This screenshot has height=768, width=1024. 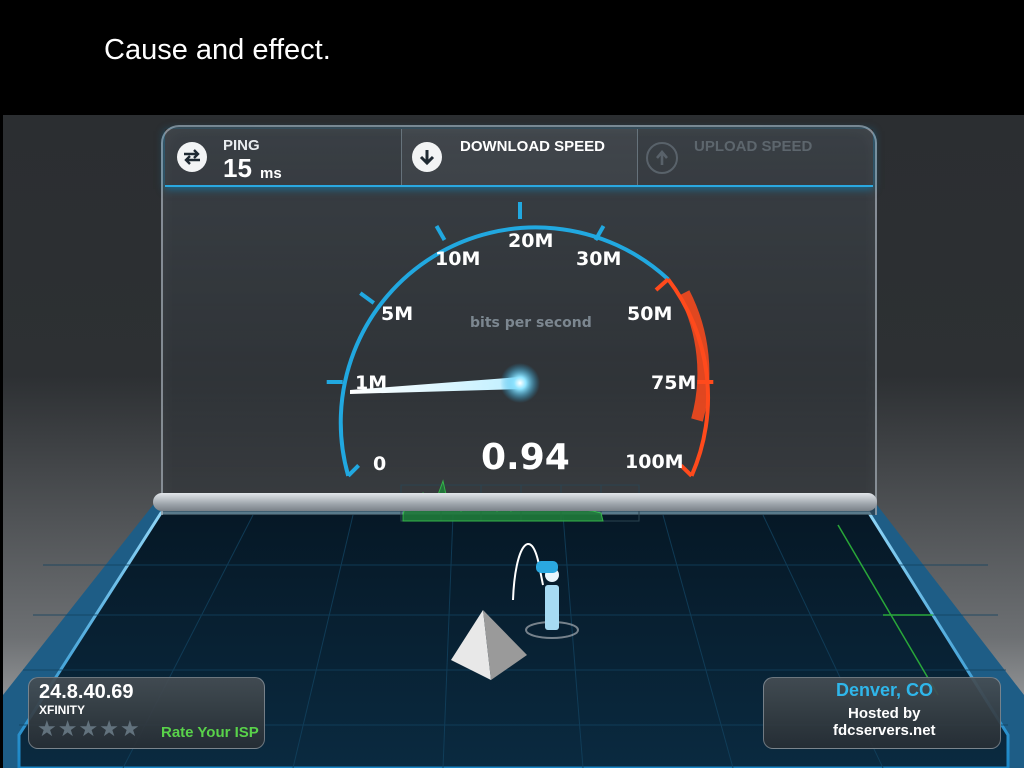 What do you see at coordinates (397, 314) in the screenshot?
I see `tick-label-5m: 5M` at bounding box center [397, 314].